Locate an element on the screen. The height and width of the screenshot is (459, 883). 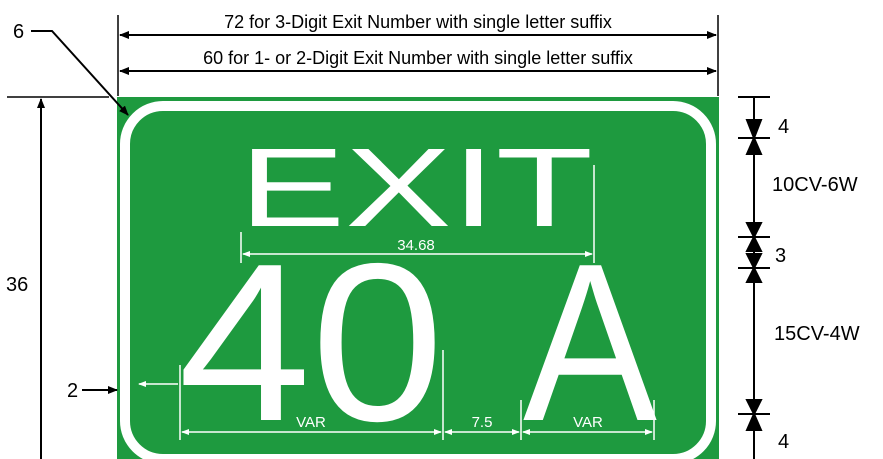
border-margin-label: 2 is located at coordinates (72, 391).